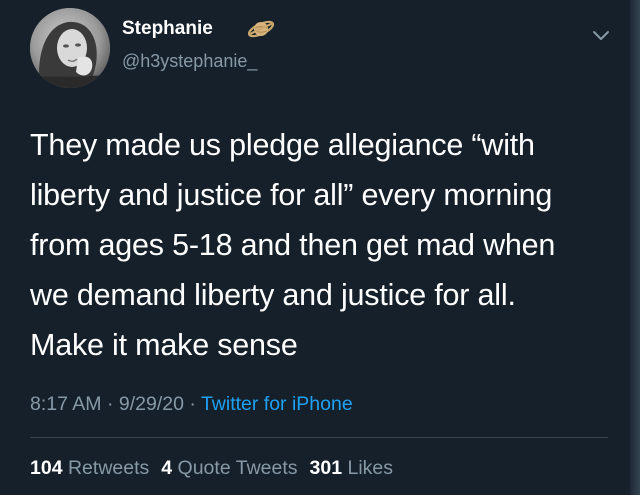  I want to click on chevron-down-icon, so click(601, 35).